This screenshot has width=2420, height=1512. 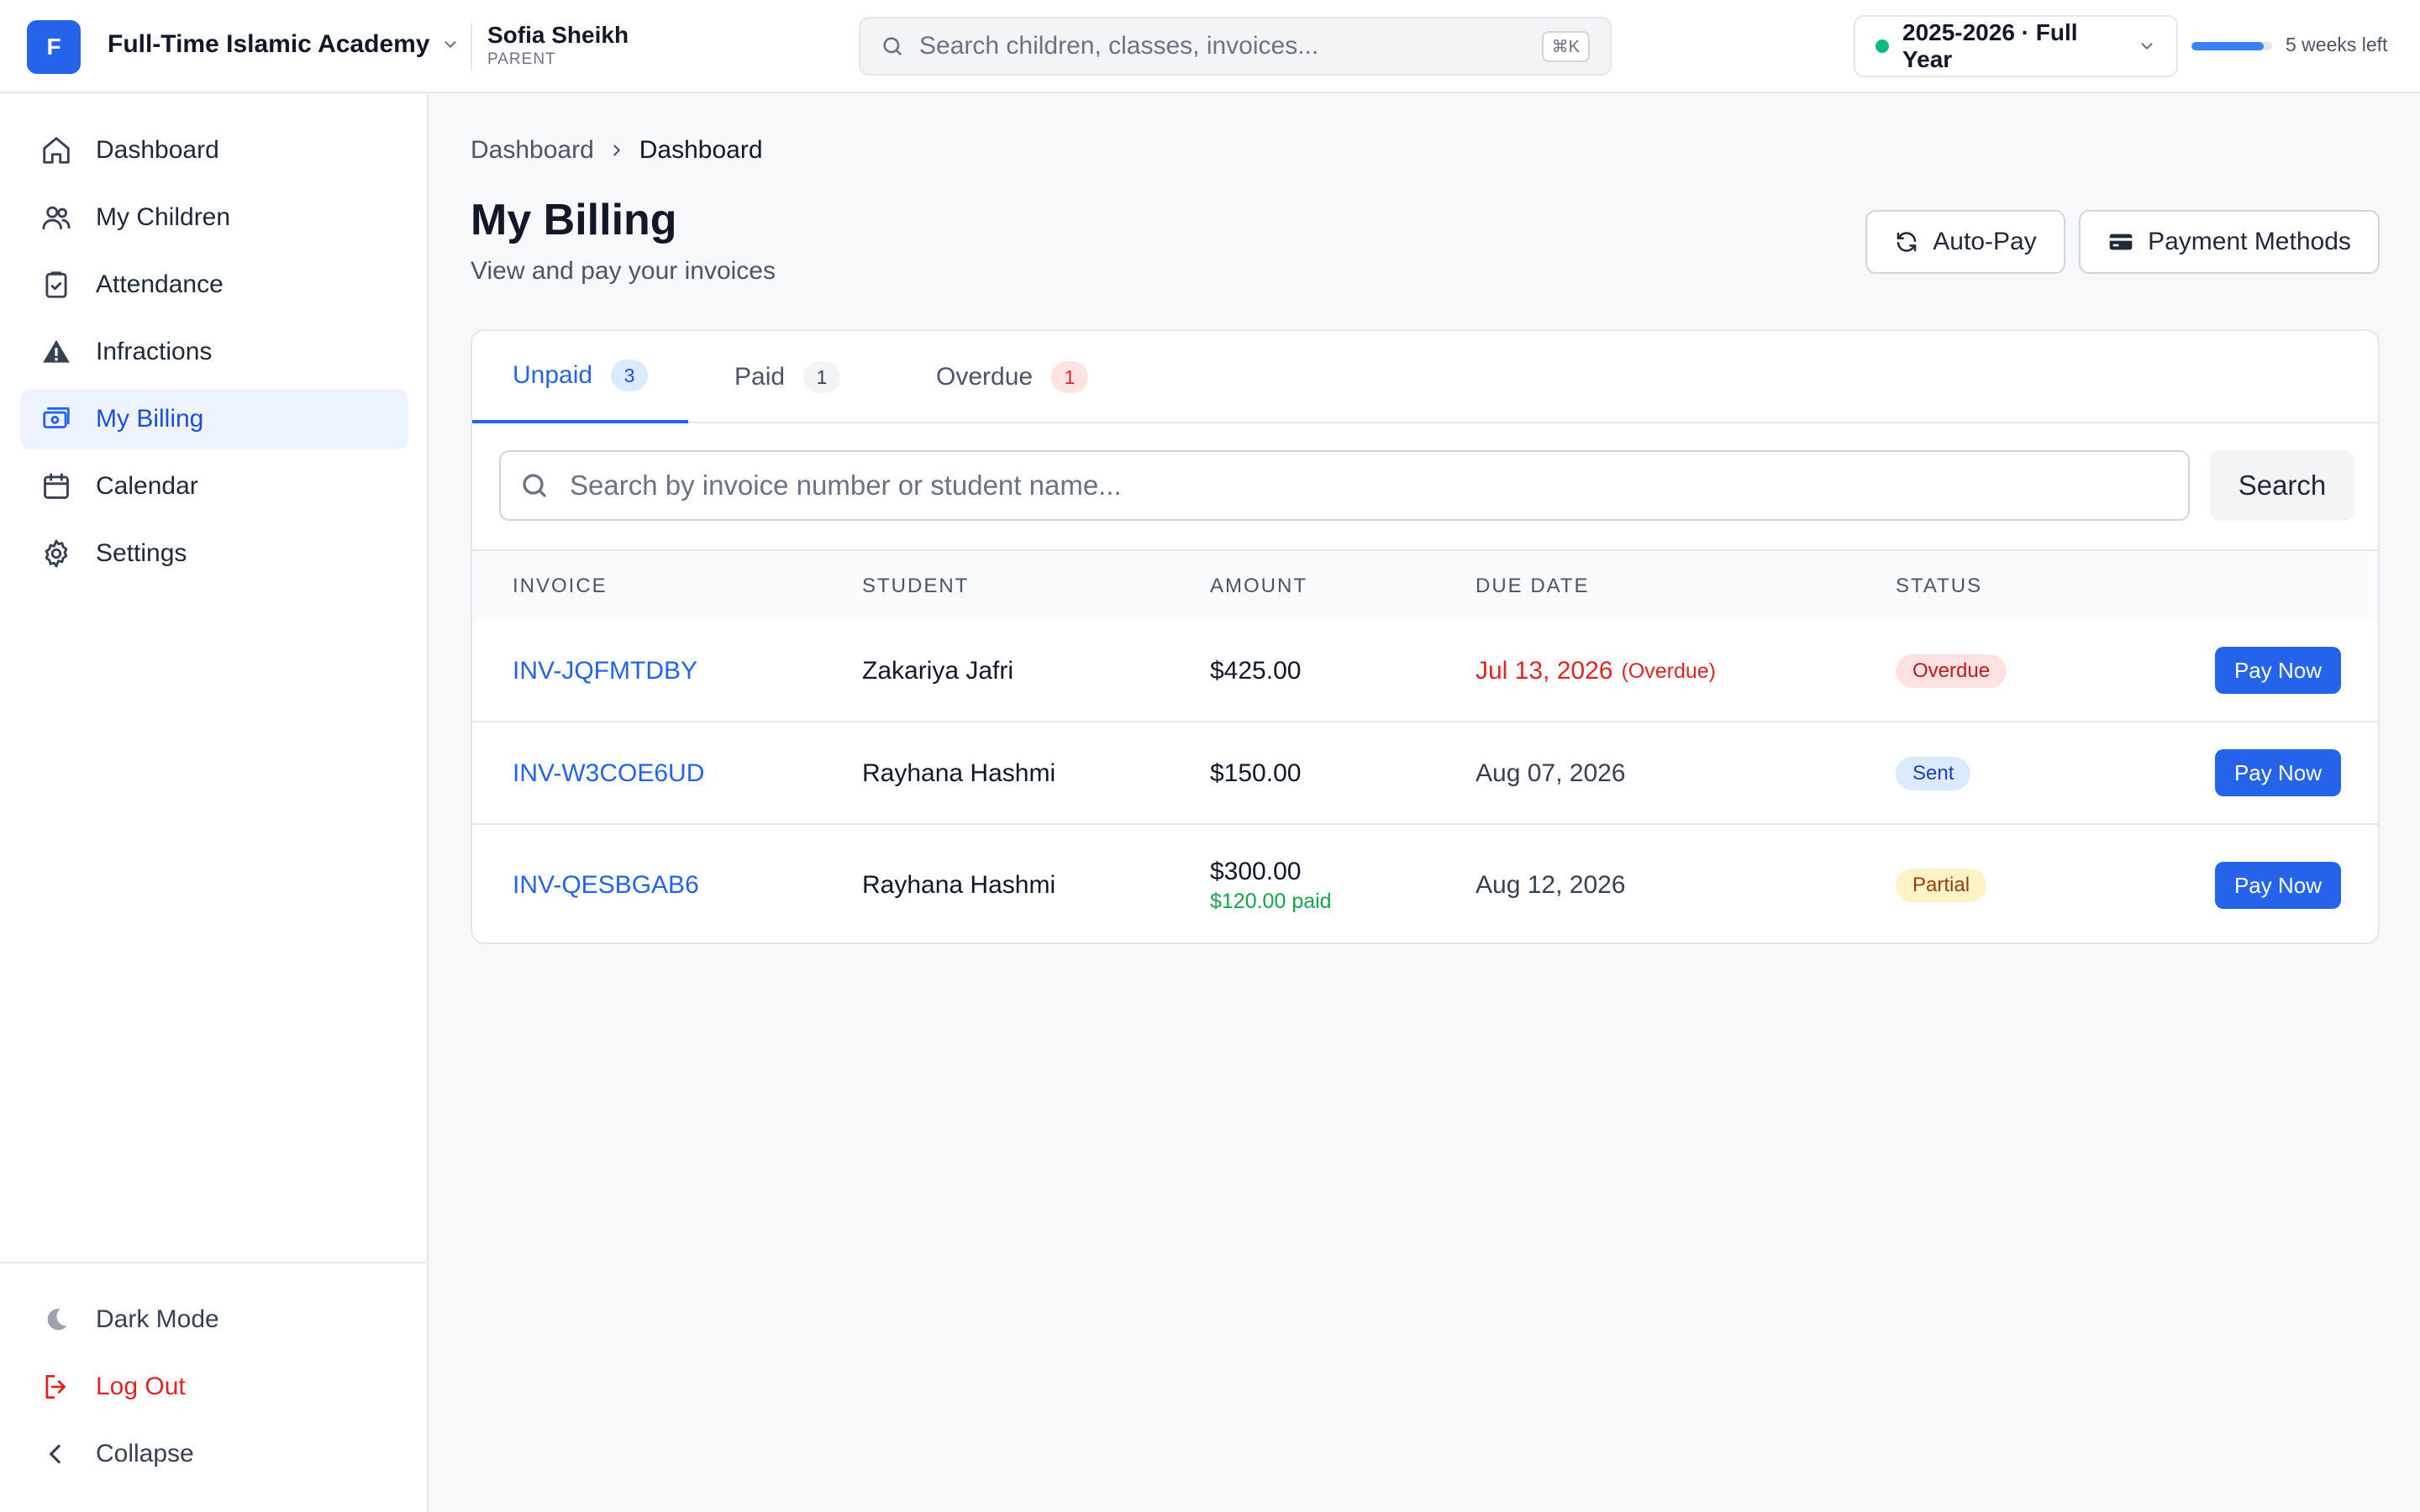 What do you see at coordinates (1258, 586) in the screenshot?
I see `column-header-amount: AMOUNT` at bounding box center [1258, 586].